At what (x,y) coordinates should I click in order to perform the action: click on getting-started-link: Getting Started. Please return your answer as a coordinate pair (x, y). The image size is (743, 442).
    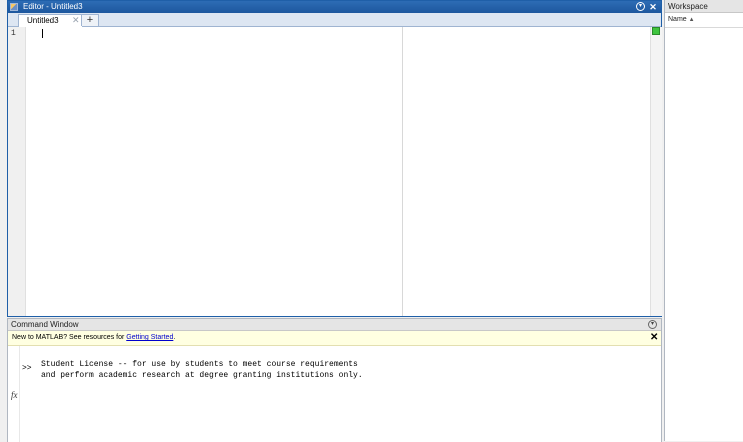
    Looking at the image, I should click on (149, 337).